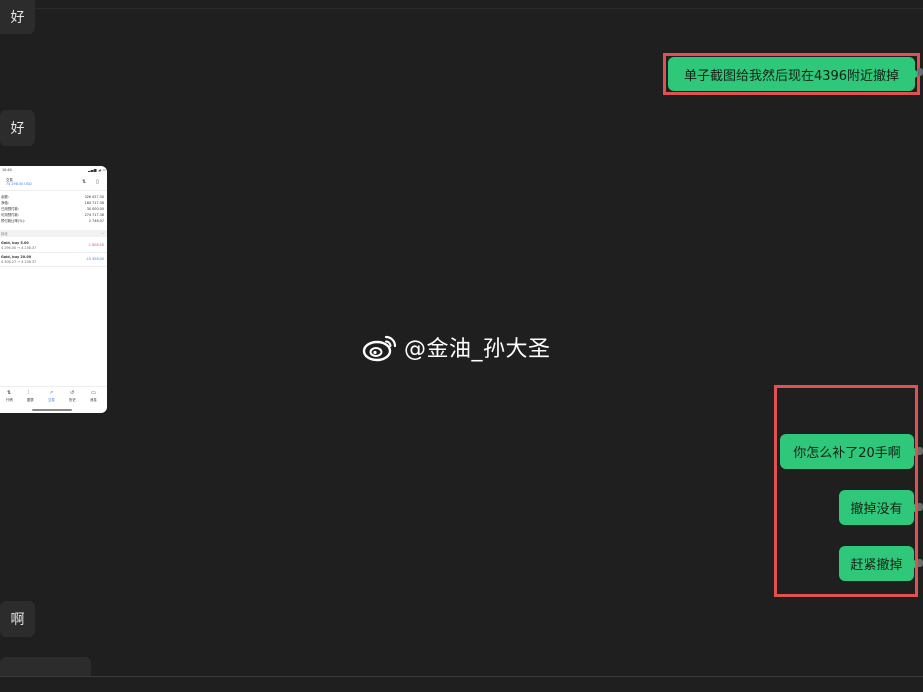  I want to click on thumb-row-label: 净值:, so click(5, 203).